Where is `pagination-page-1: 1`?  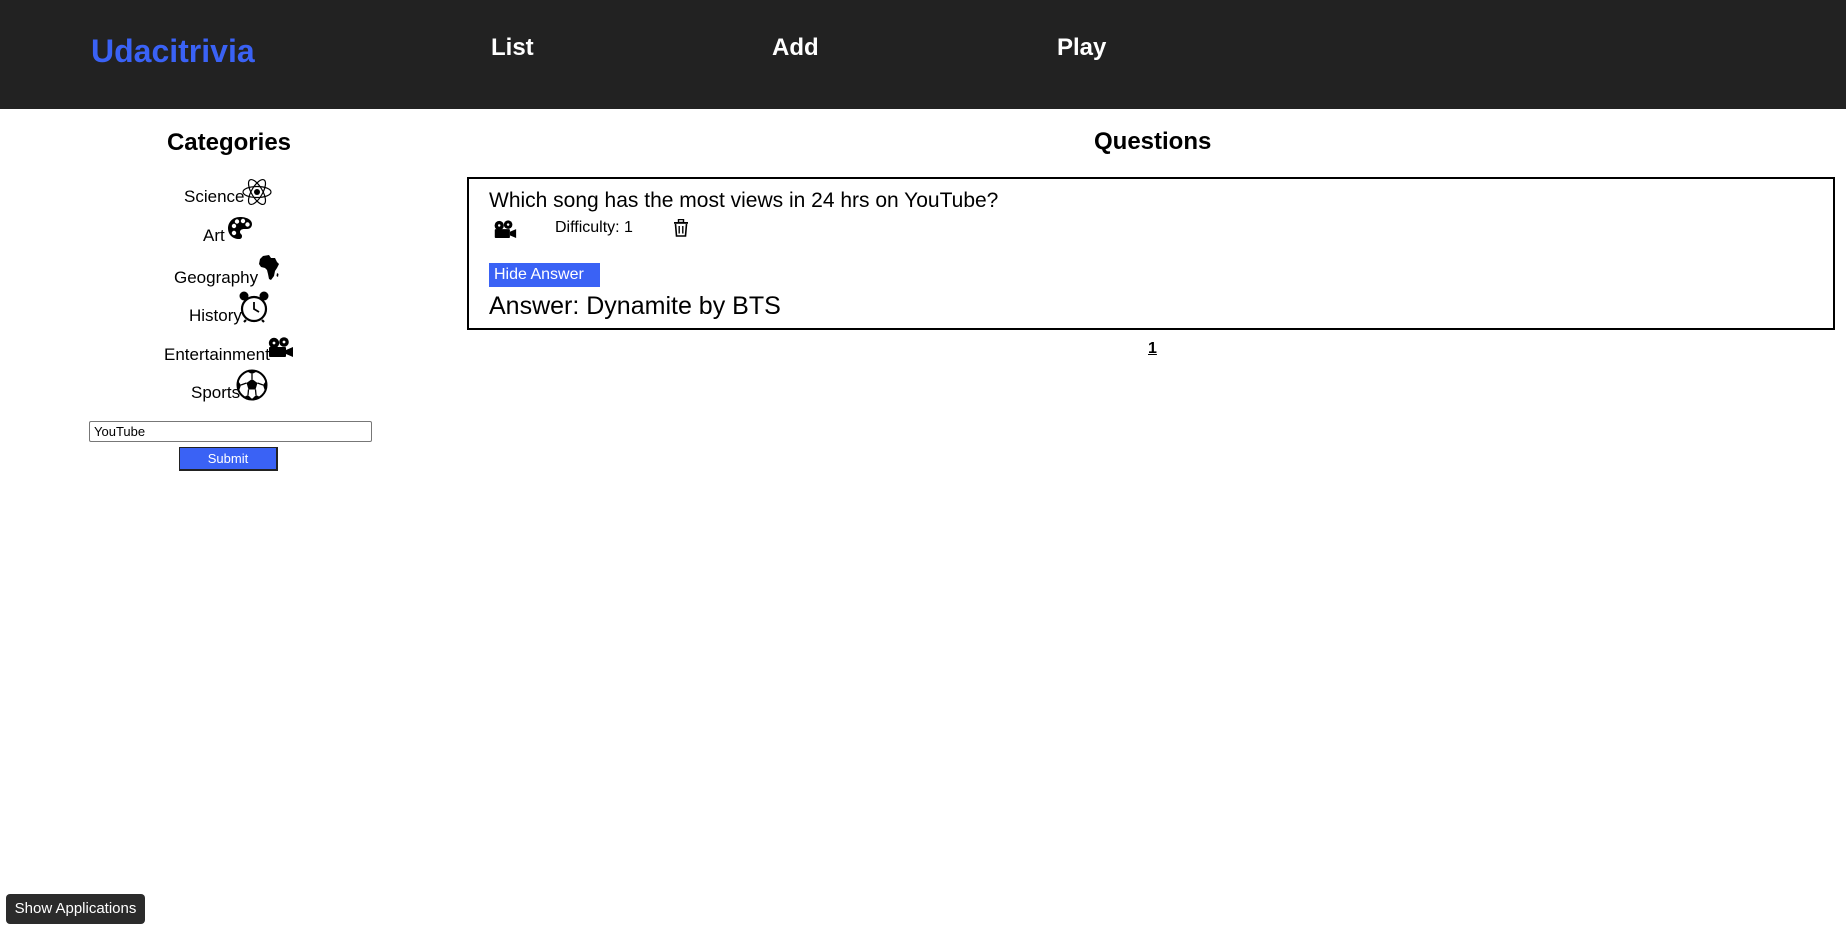
pagination-page-1: 1 is located at coordinates (1152, 349).